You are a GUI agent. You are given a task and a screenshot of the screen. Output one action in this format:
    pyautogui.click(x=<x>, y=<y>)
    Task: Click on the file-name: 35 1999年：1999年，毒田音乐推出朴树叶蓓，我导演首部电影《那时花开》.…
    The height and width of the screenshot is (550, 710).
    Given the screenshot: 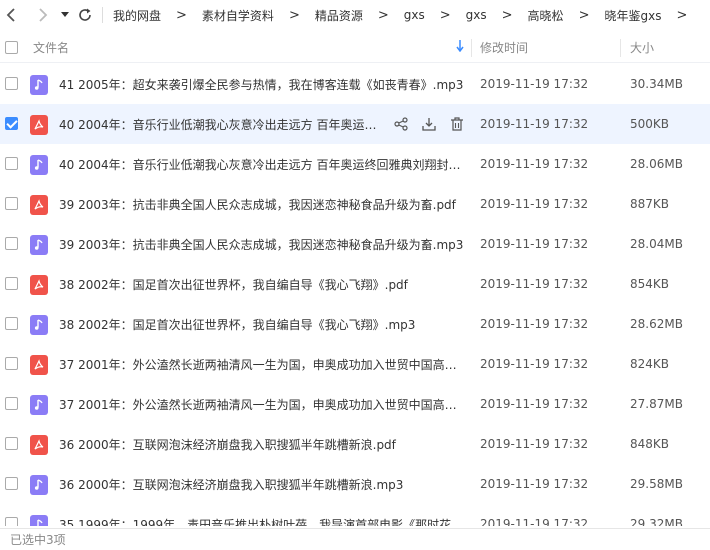 What is the action you would take?
    pyautogui.click(x=261, y=521)
    